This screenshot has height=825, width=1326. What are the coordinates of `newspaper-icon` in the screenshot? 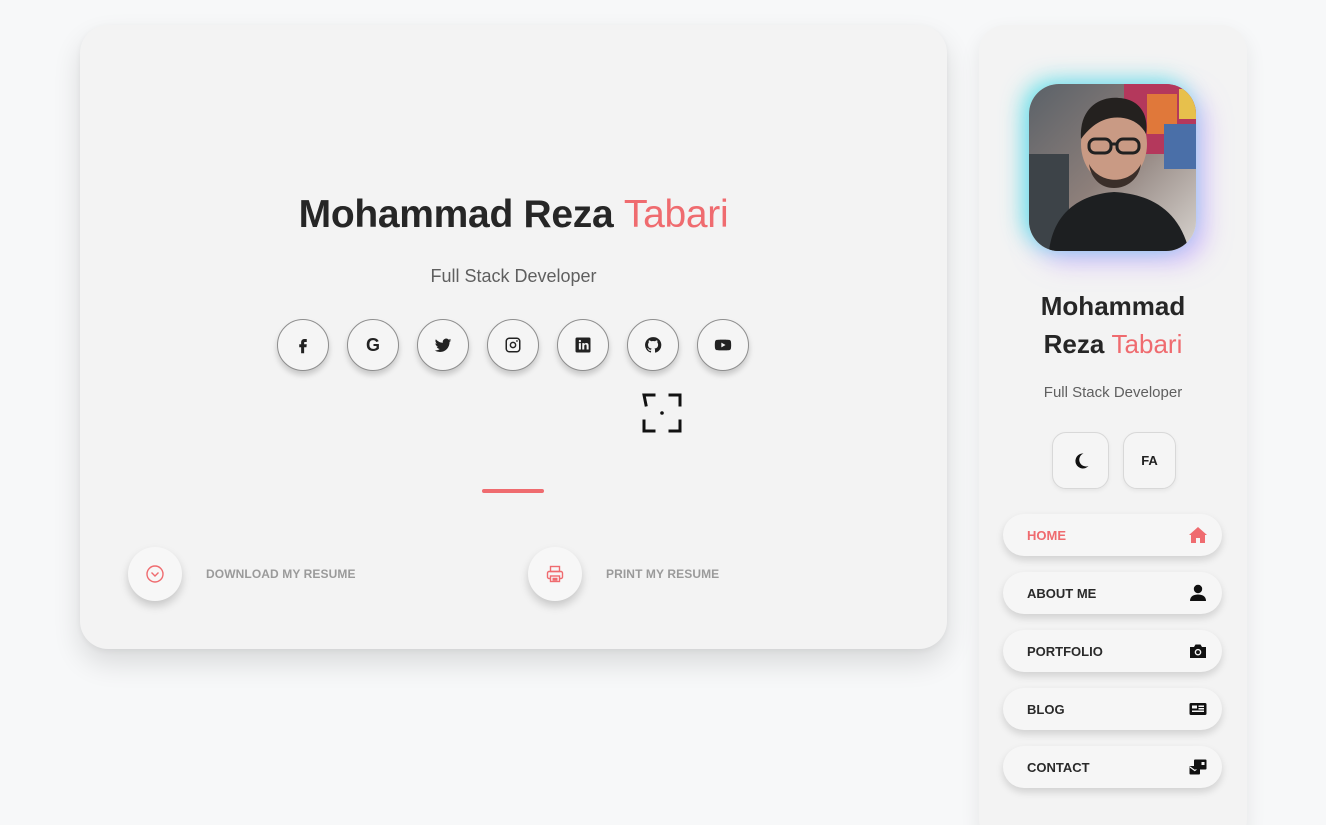 It's located at (1198, 709).